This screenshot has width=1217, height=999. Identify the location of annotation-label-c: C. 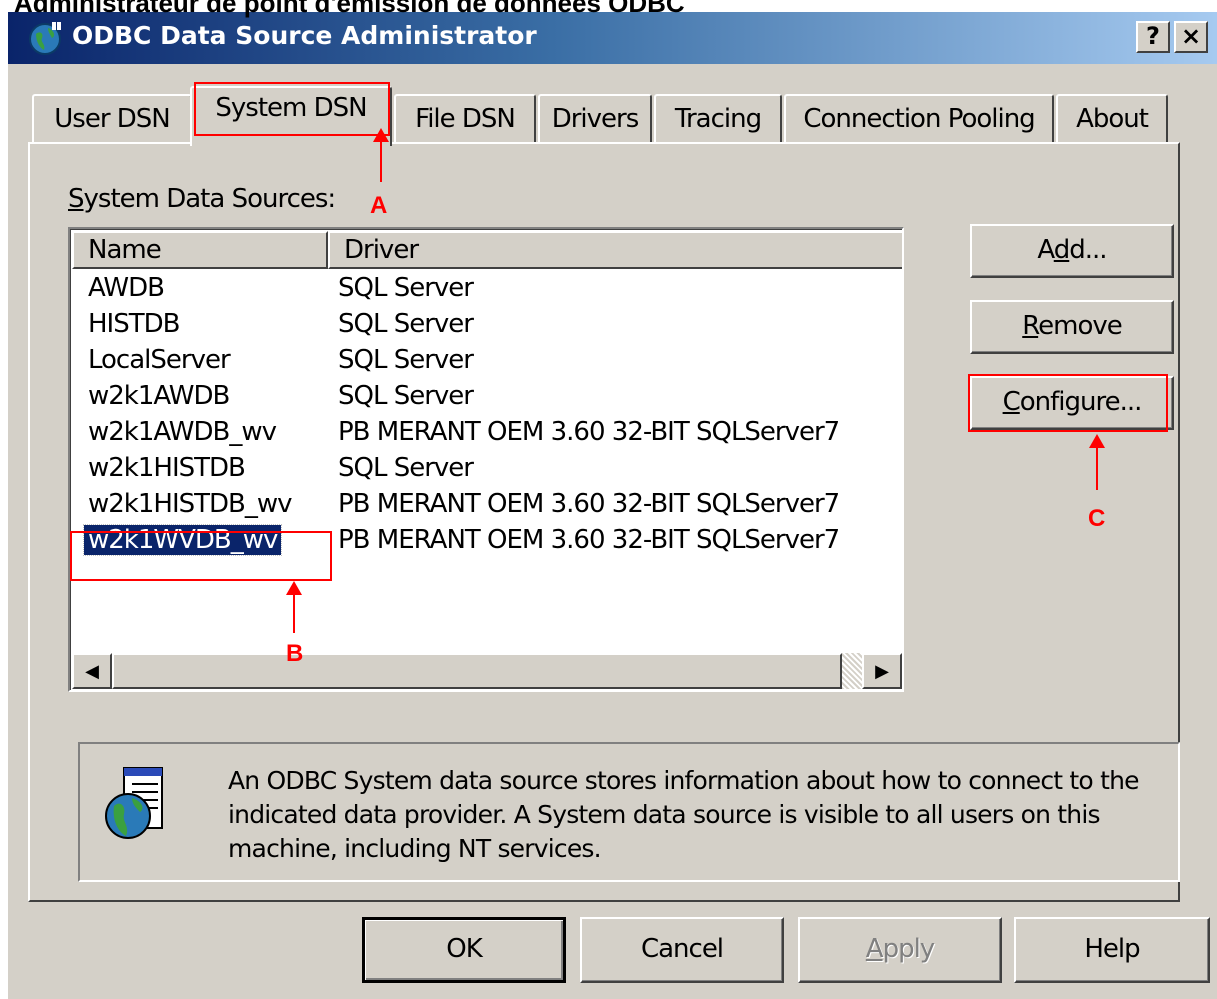
(1097, 518).